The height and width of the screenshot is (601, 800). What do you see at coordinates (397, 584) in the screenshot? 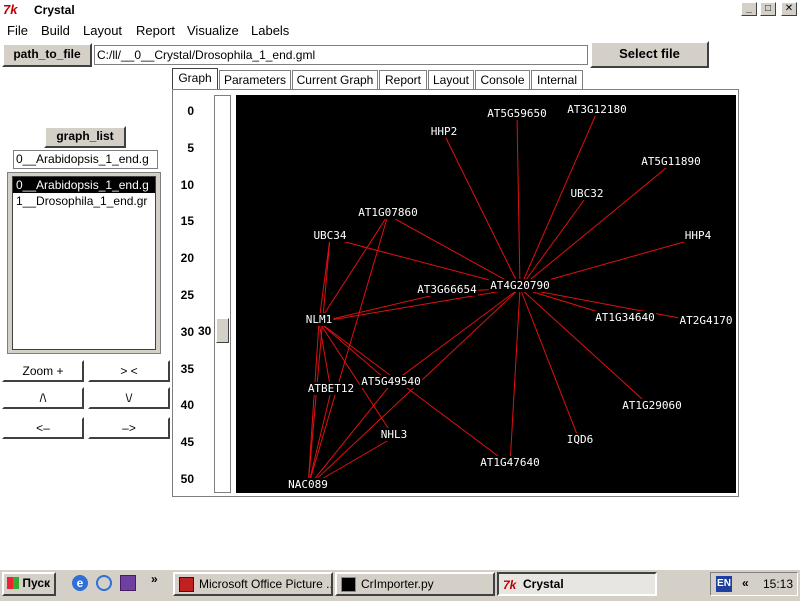
I see `task-label: CrImporter.py` at bounding box center [397, 584].